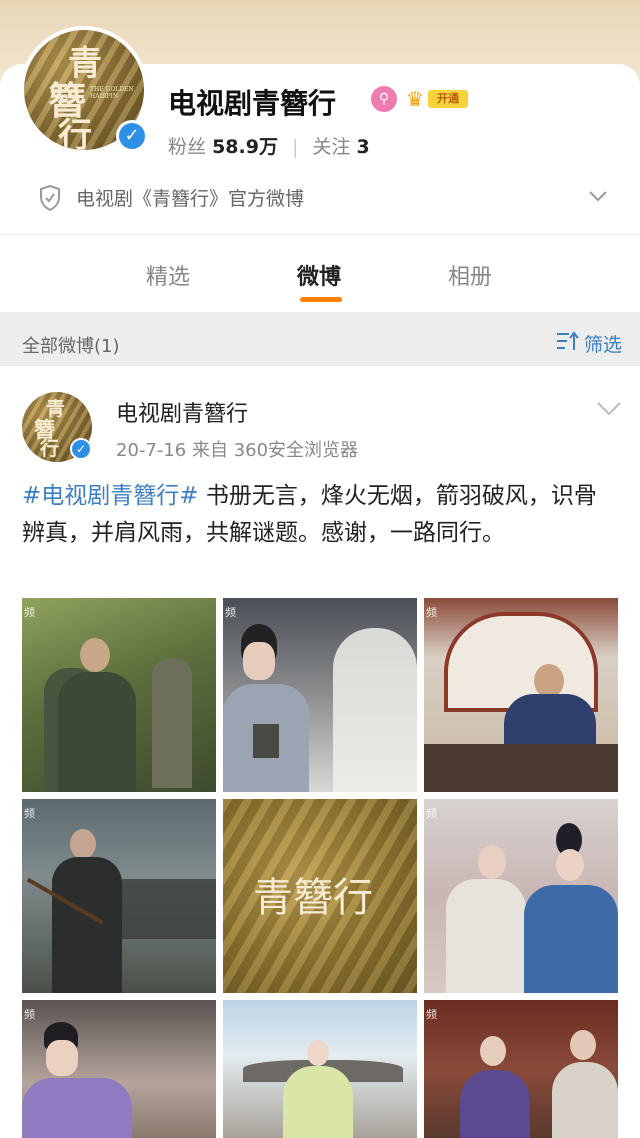 This screenshot has height=1138, width=640. What do you see at coordinates (119, 695) in the screenshot?
I see `post-image-1: 频` at bounding box center [119, 695].